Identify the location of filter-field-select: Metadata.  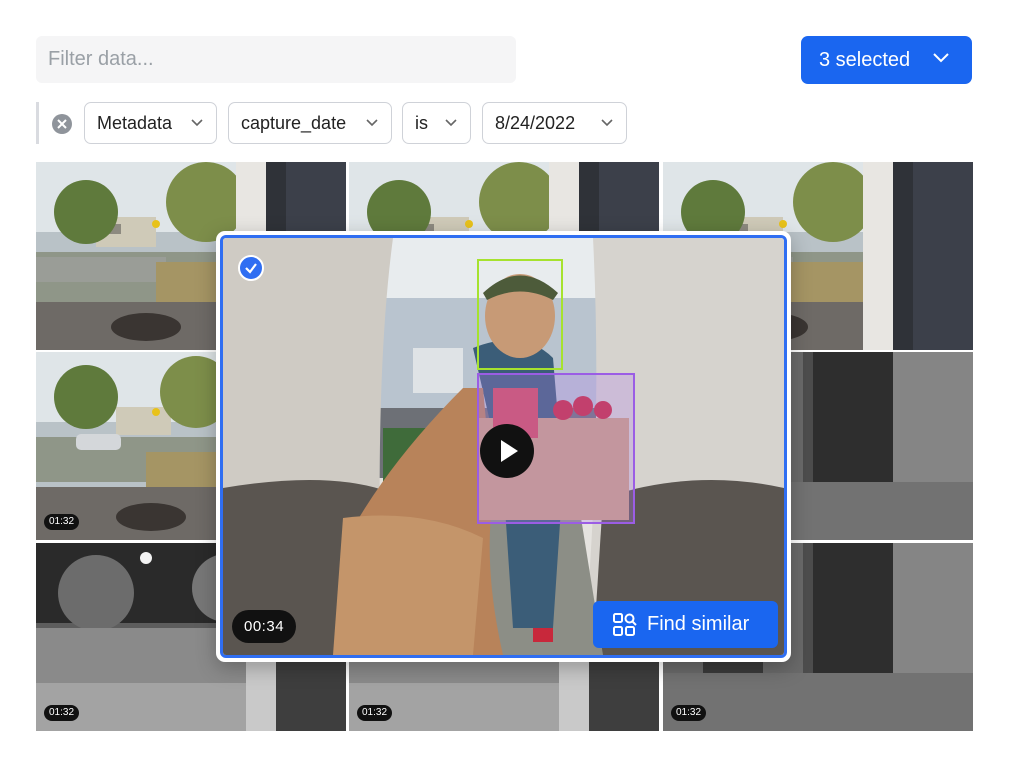
(150, 123).